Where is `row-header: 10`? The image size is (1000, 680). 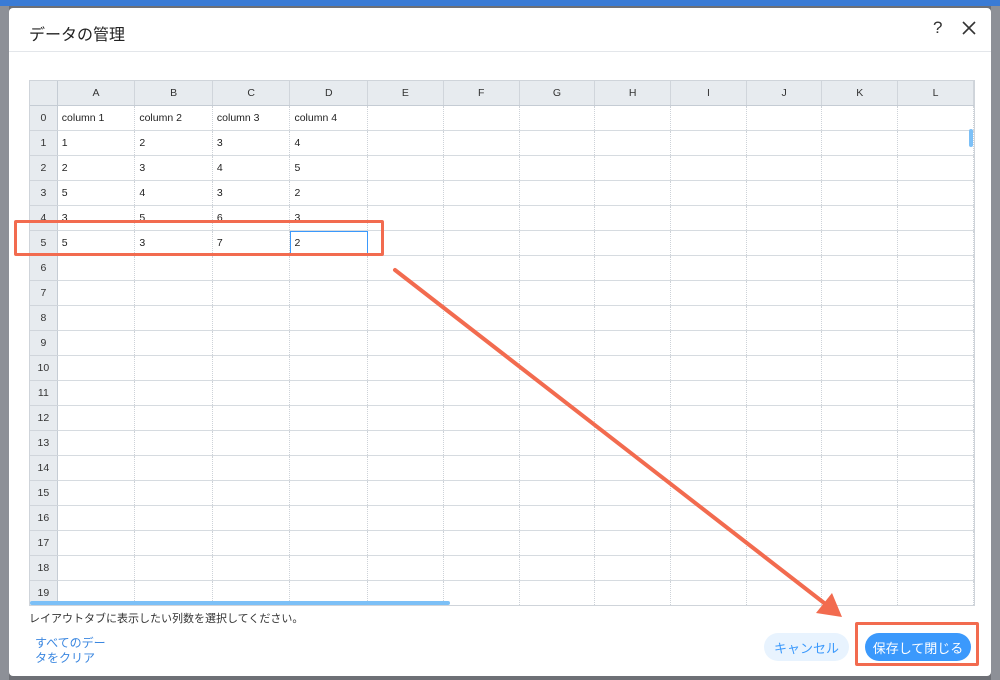 row-header: 10 is located at coordinates (44, 368).